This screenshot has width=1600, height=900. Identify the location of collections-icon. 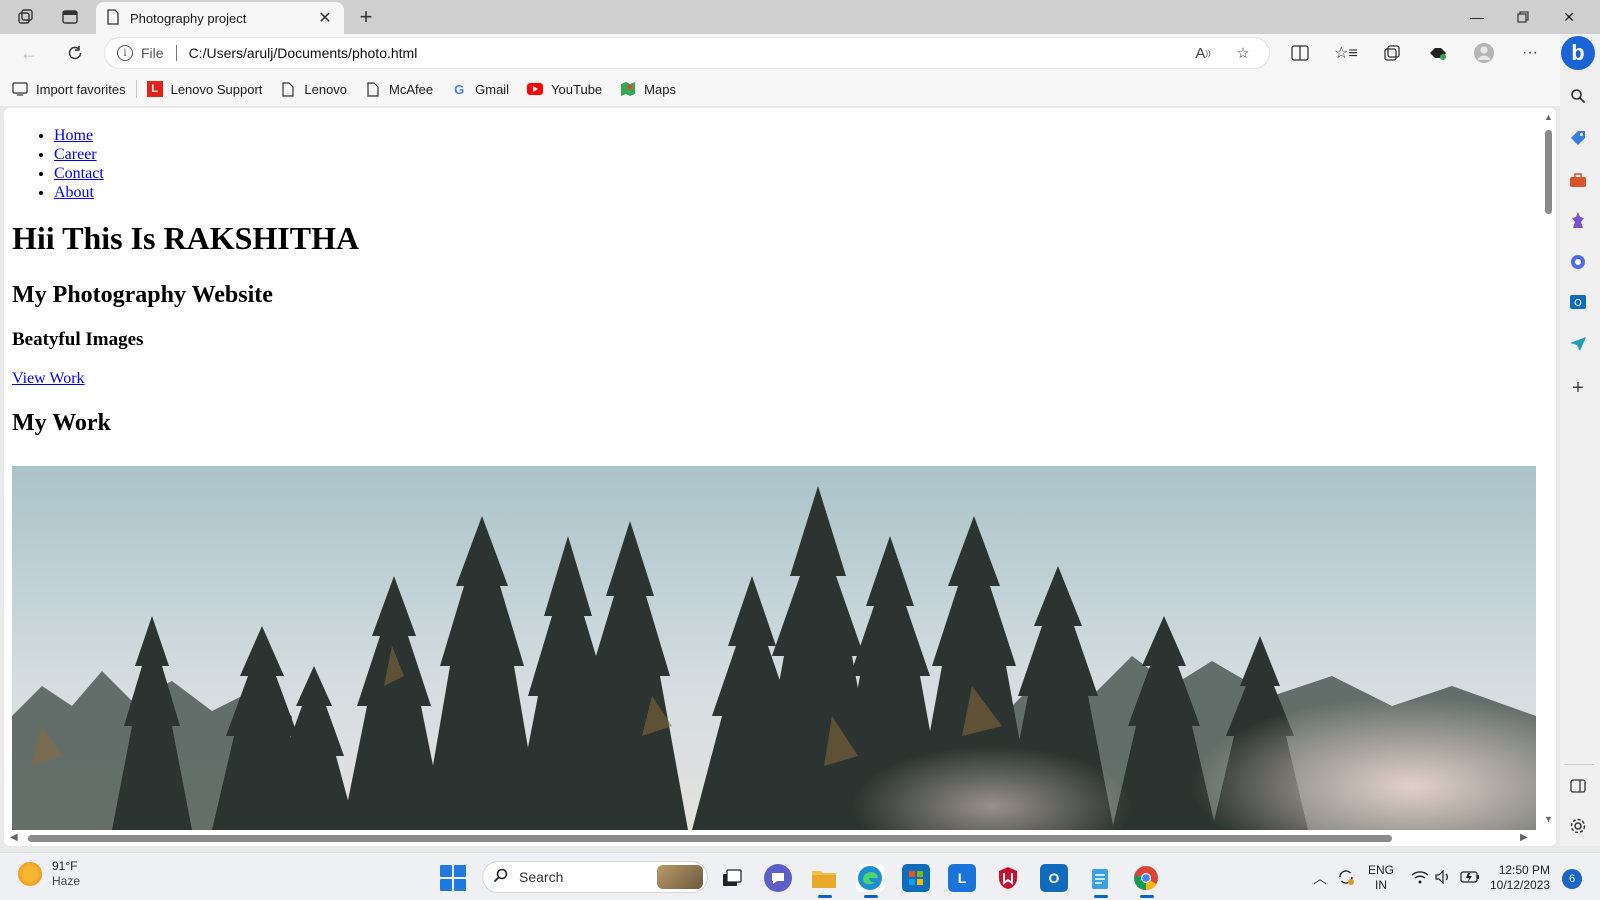
(1392, 53).